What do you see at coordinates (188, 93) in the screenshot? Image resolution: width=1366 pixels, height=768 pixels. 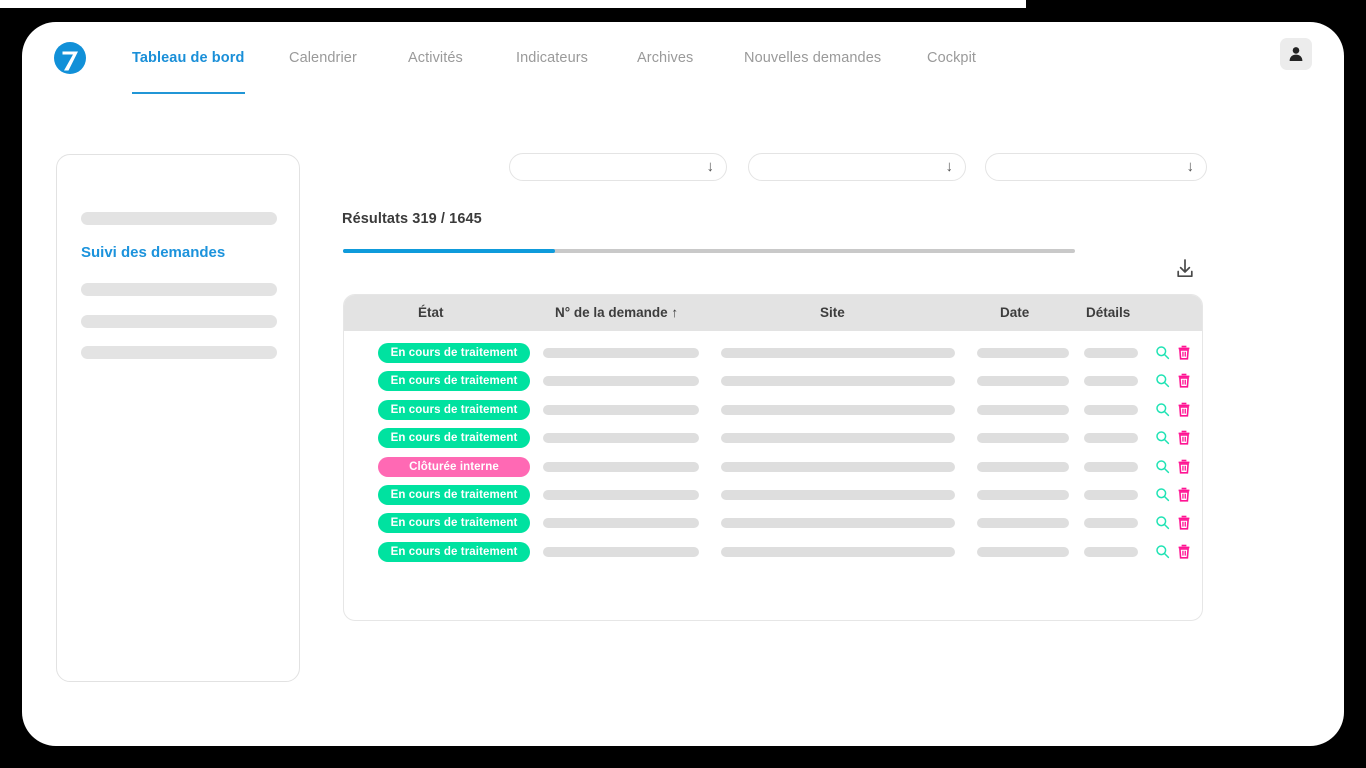 I see `active-tab-underline` at bounding box center [188, 93].